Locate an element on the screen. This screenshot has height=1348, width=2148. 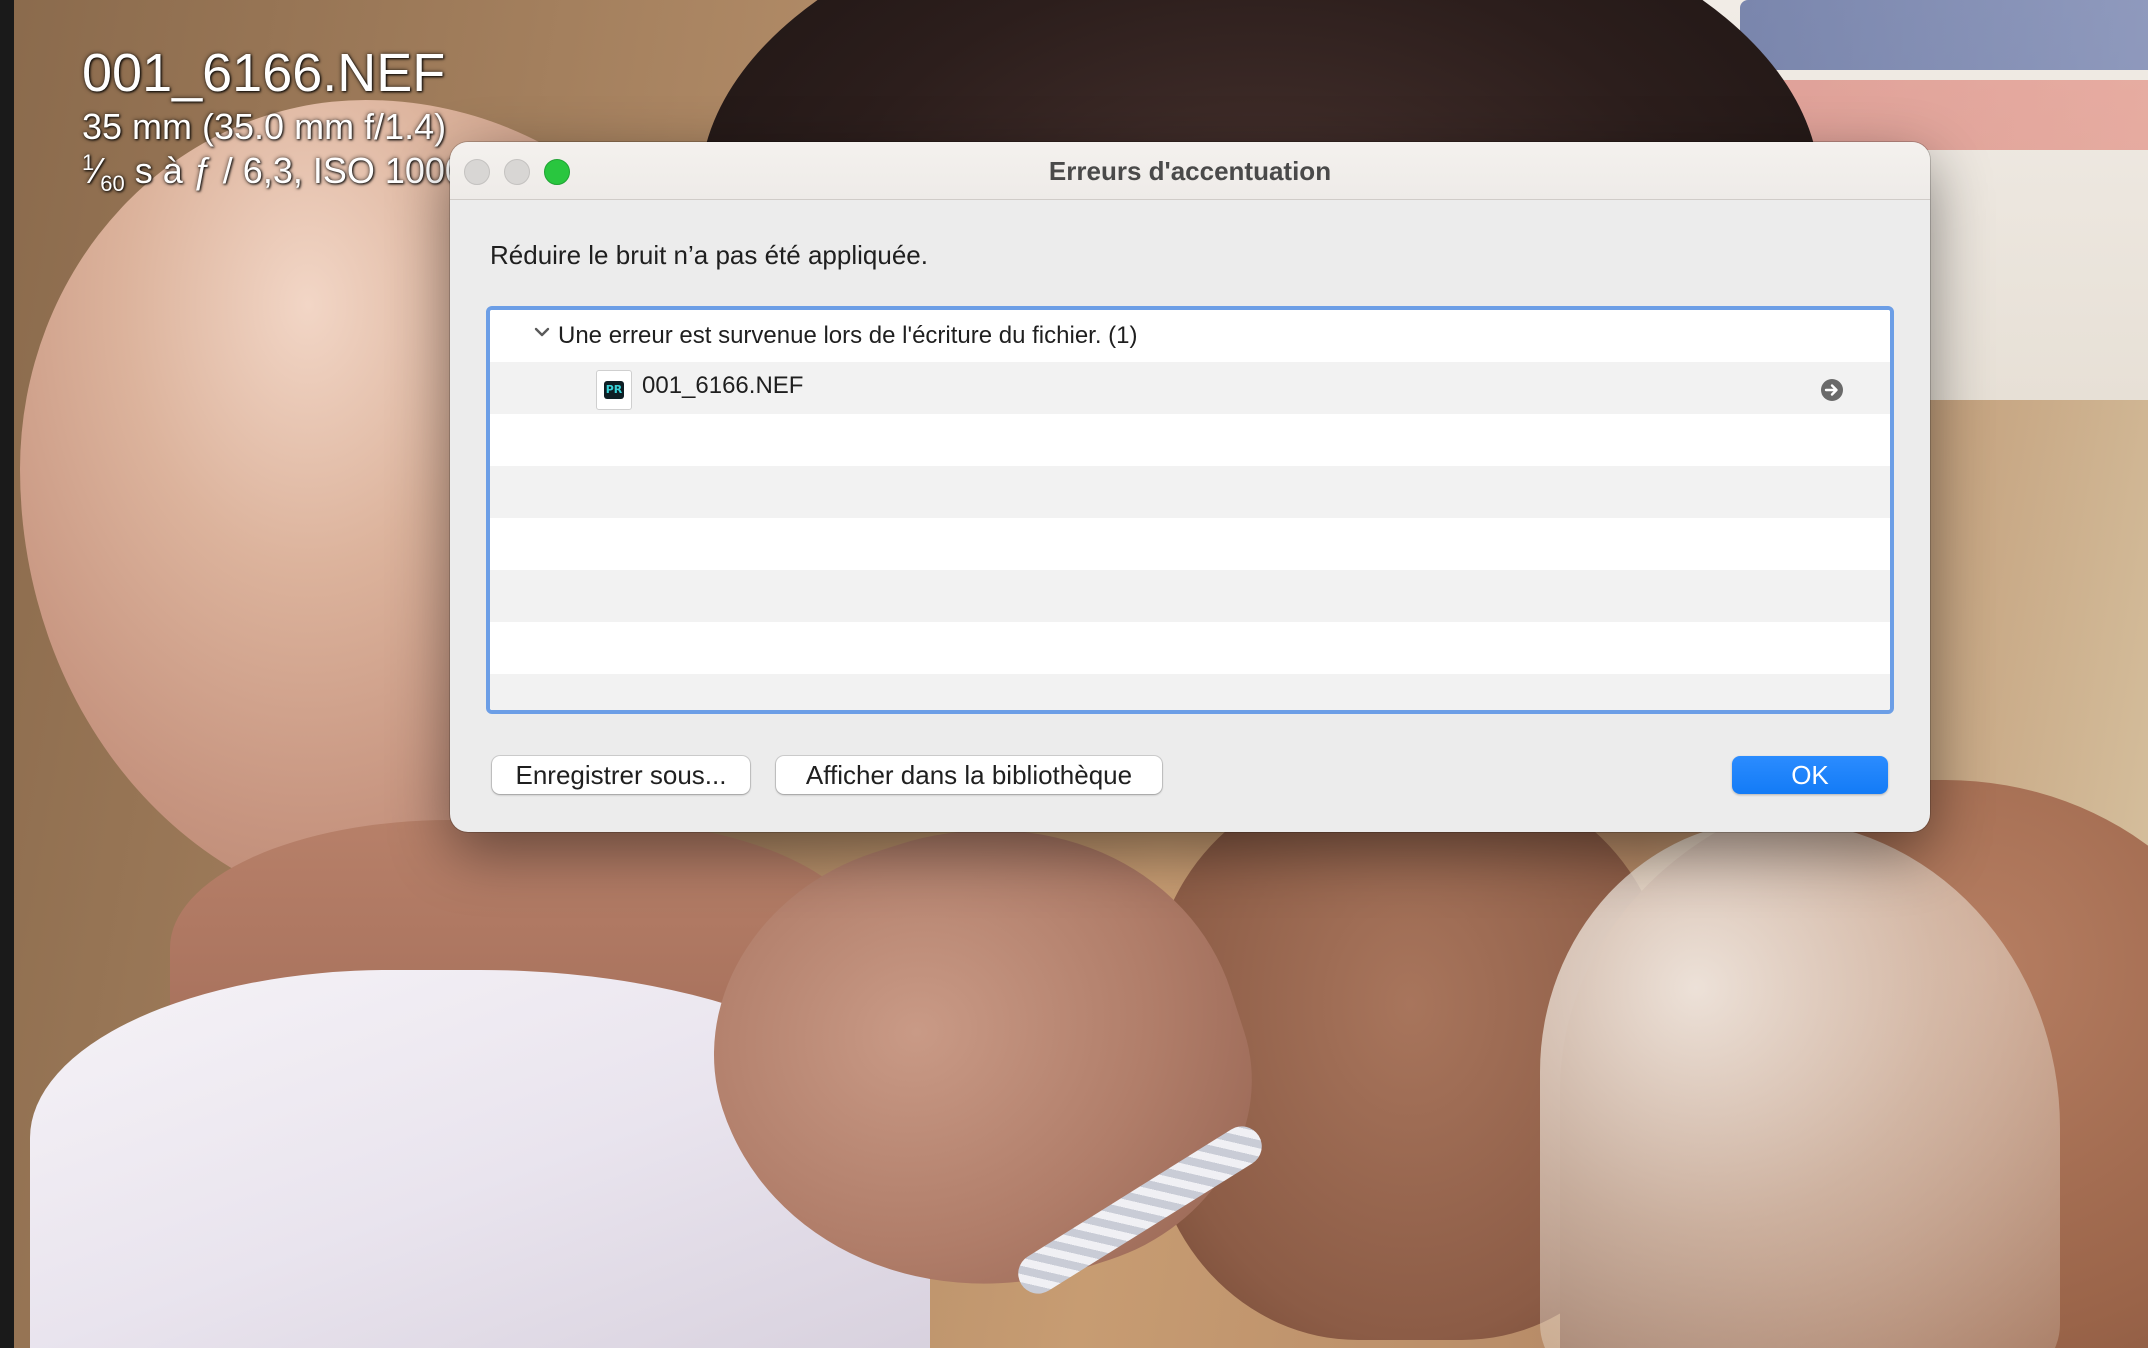
shutter-denominator: 60 is located at coordinates (112, 184).